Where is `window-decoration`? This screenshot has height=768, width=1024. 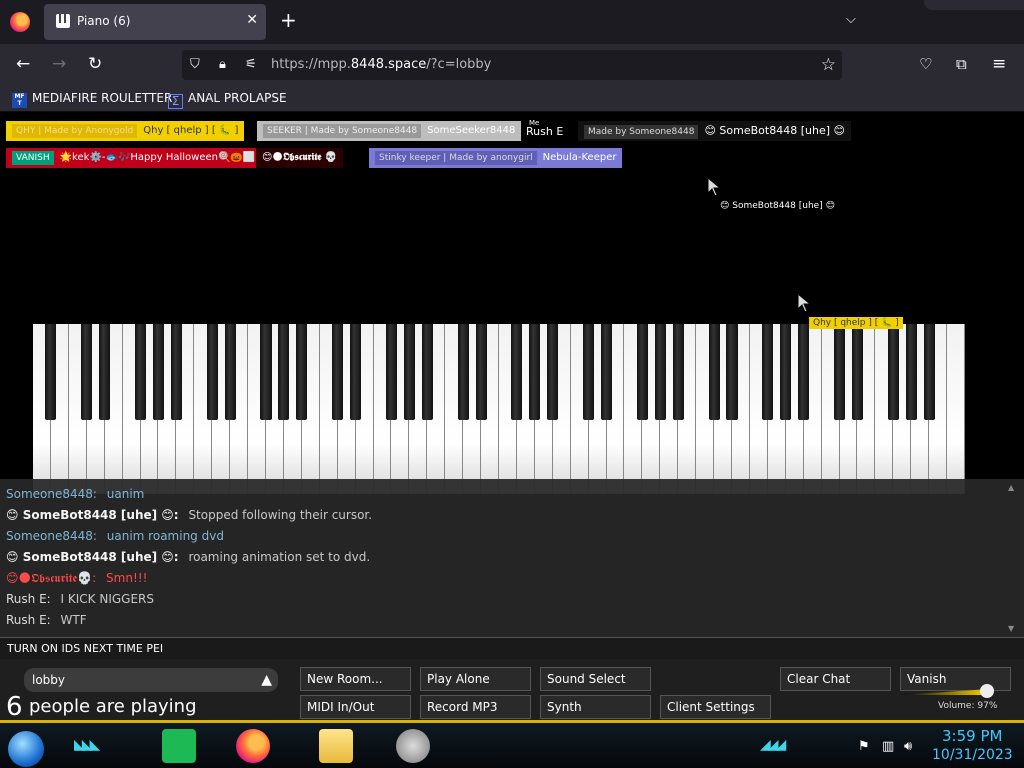 window-decoration is located at coordinates (974, 5).